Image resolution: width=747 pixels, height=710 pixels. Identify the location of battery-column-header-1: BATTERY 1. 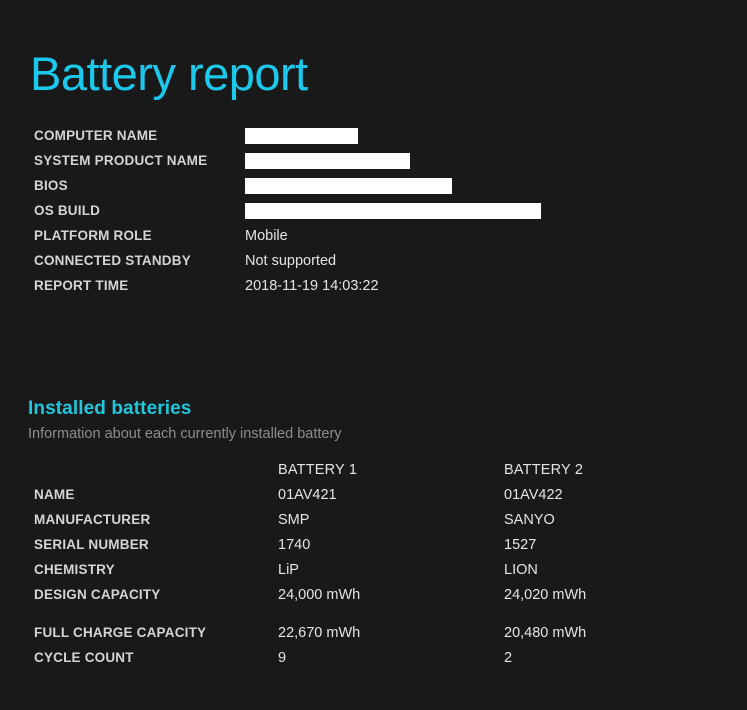
(318, 470).